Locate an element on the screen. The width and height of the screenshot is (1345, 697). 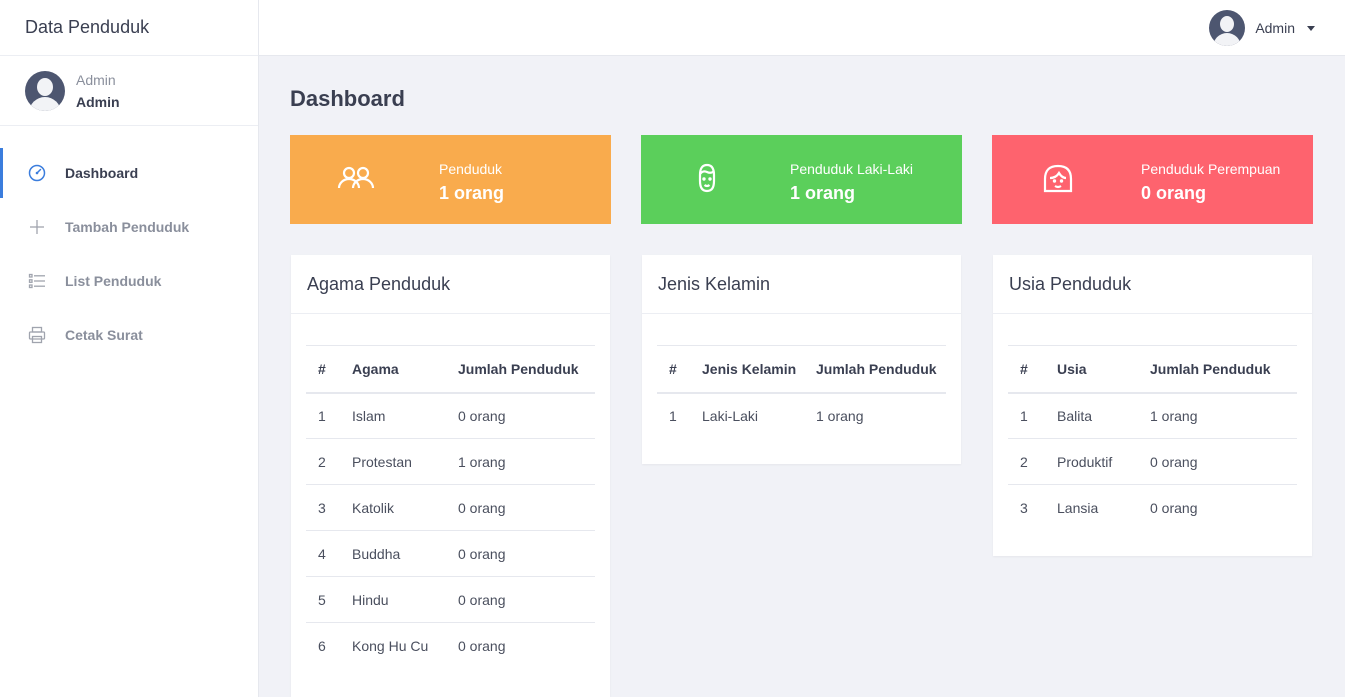
table-cell: Katolik is located at coordinates (405, 507).